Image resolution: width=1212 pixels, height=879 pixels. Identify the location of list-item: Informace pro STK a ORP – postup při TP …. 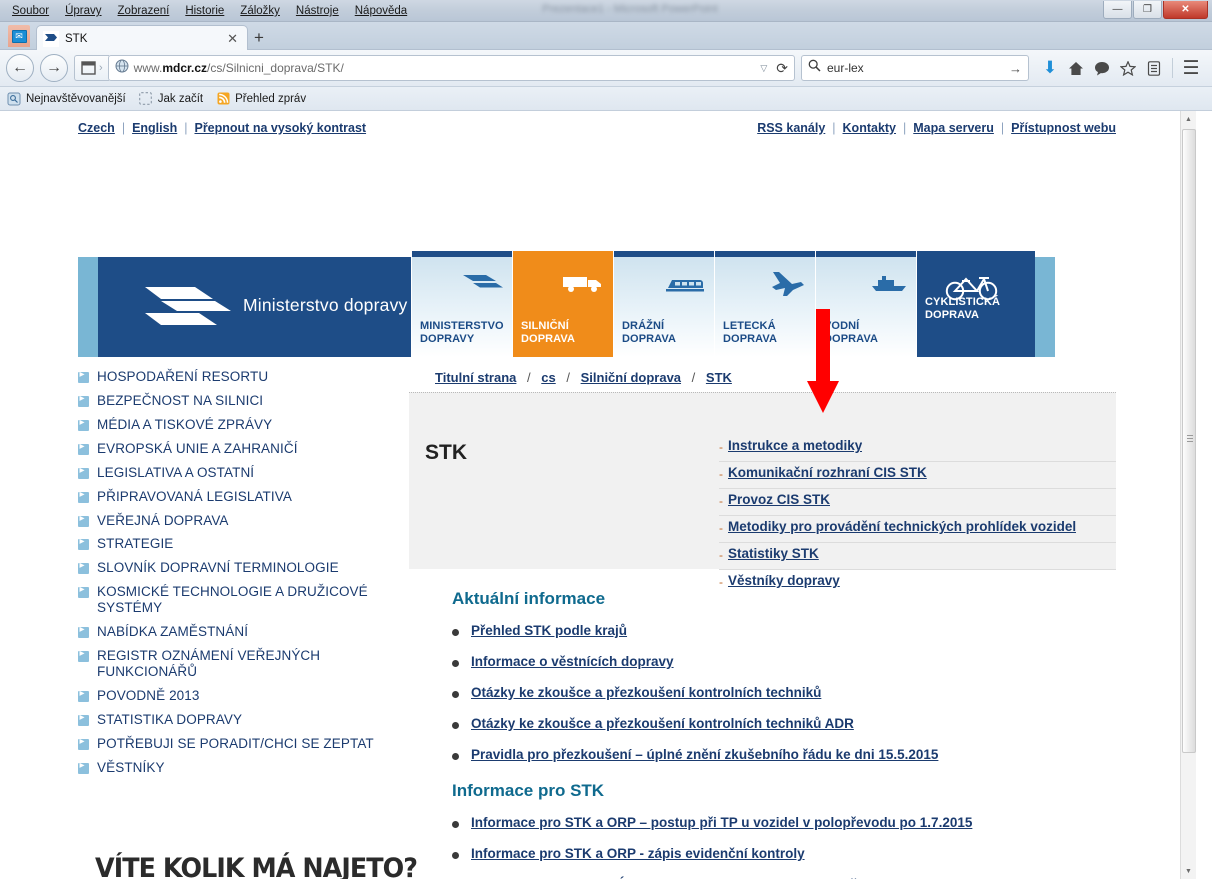
(784, 823).